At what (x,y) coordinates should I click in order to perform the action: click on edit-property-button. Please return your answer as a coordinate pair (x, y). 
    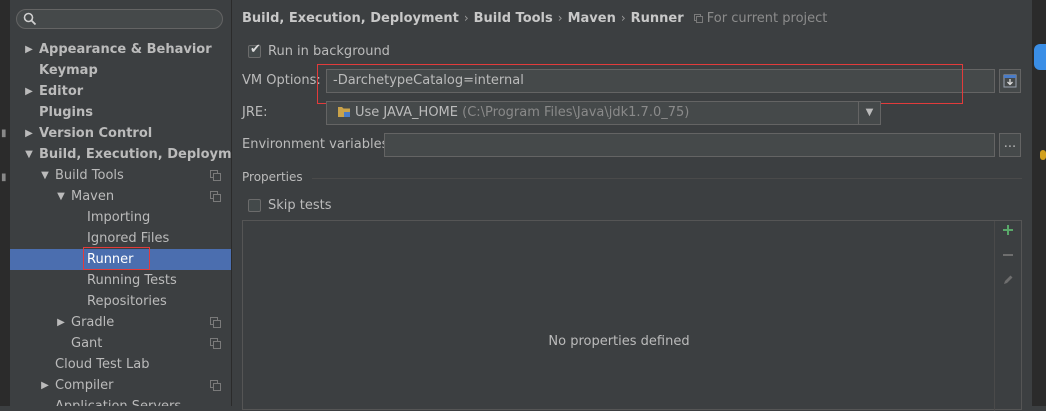
    Looking at the image, I should click on (1008, 282).